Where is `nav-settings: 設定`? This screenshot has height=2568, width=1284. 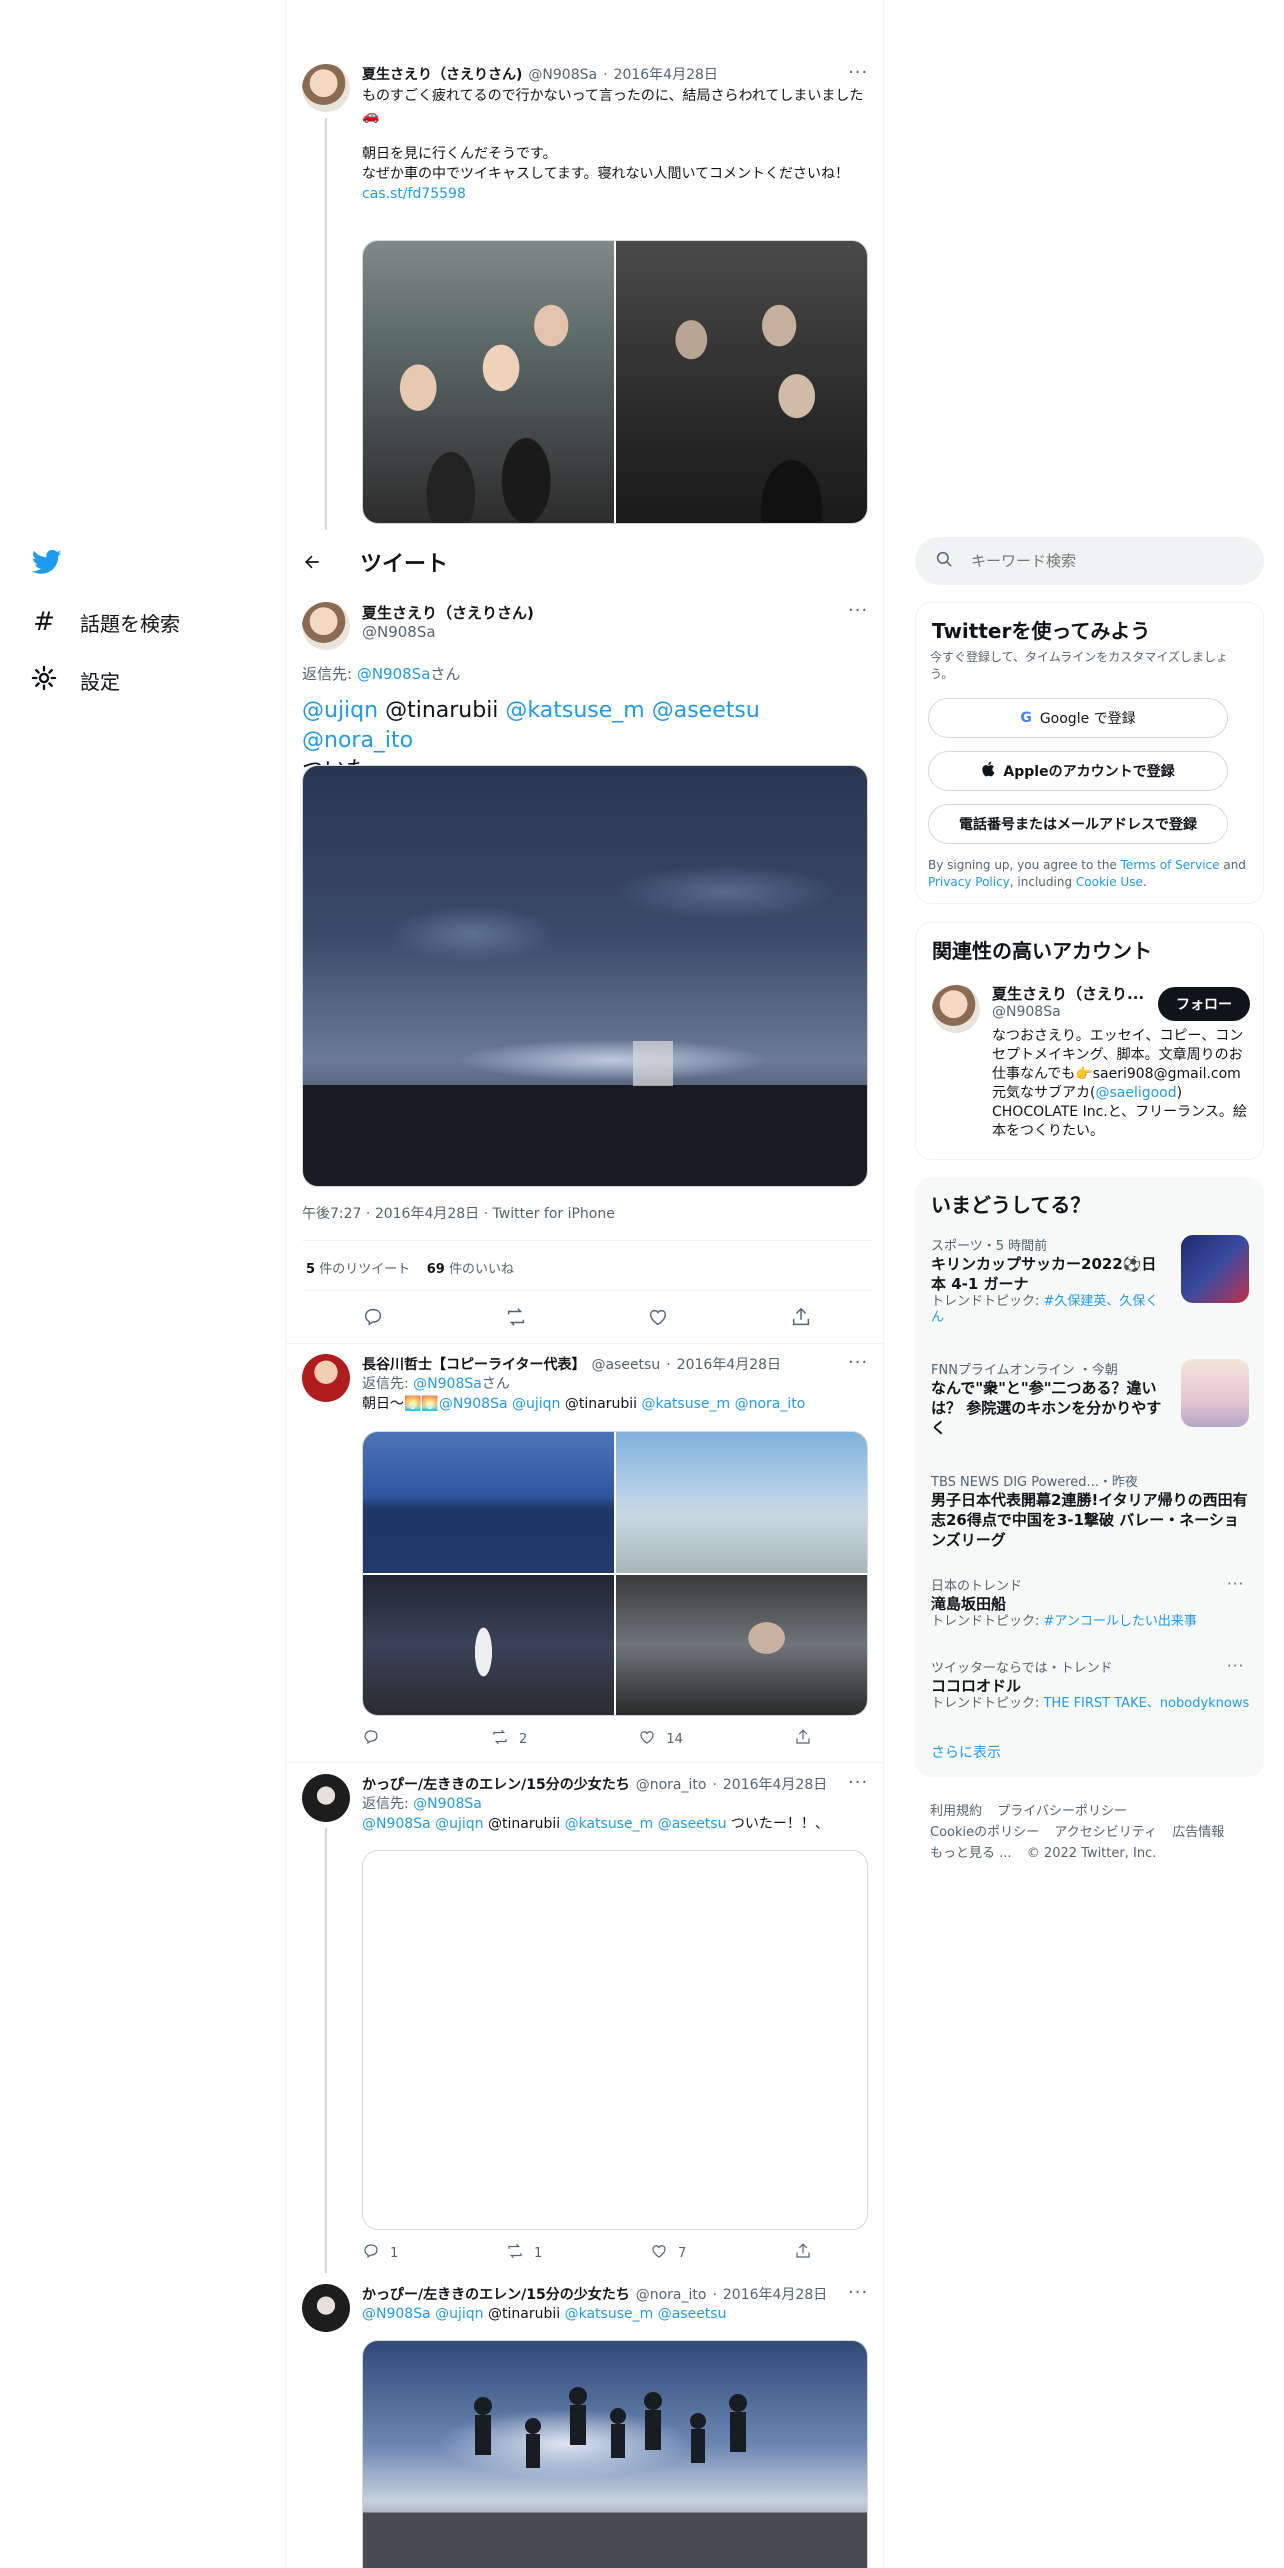
nav-settings: 設定 is located at coordinates (75, 680).